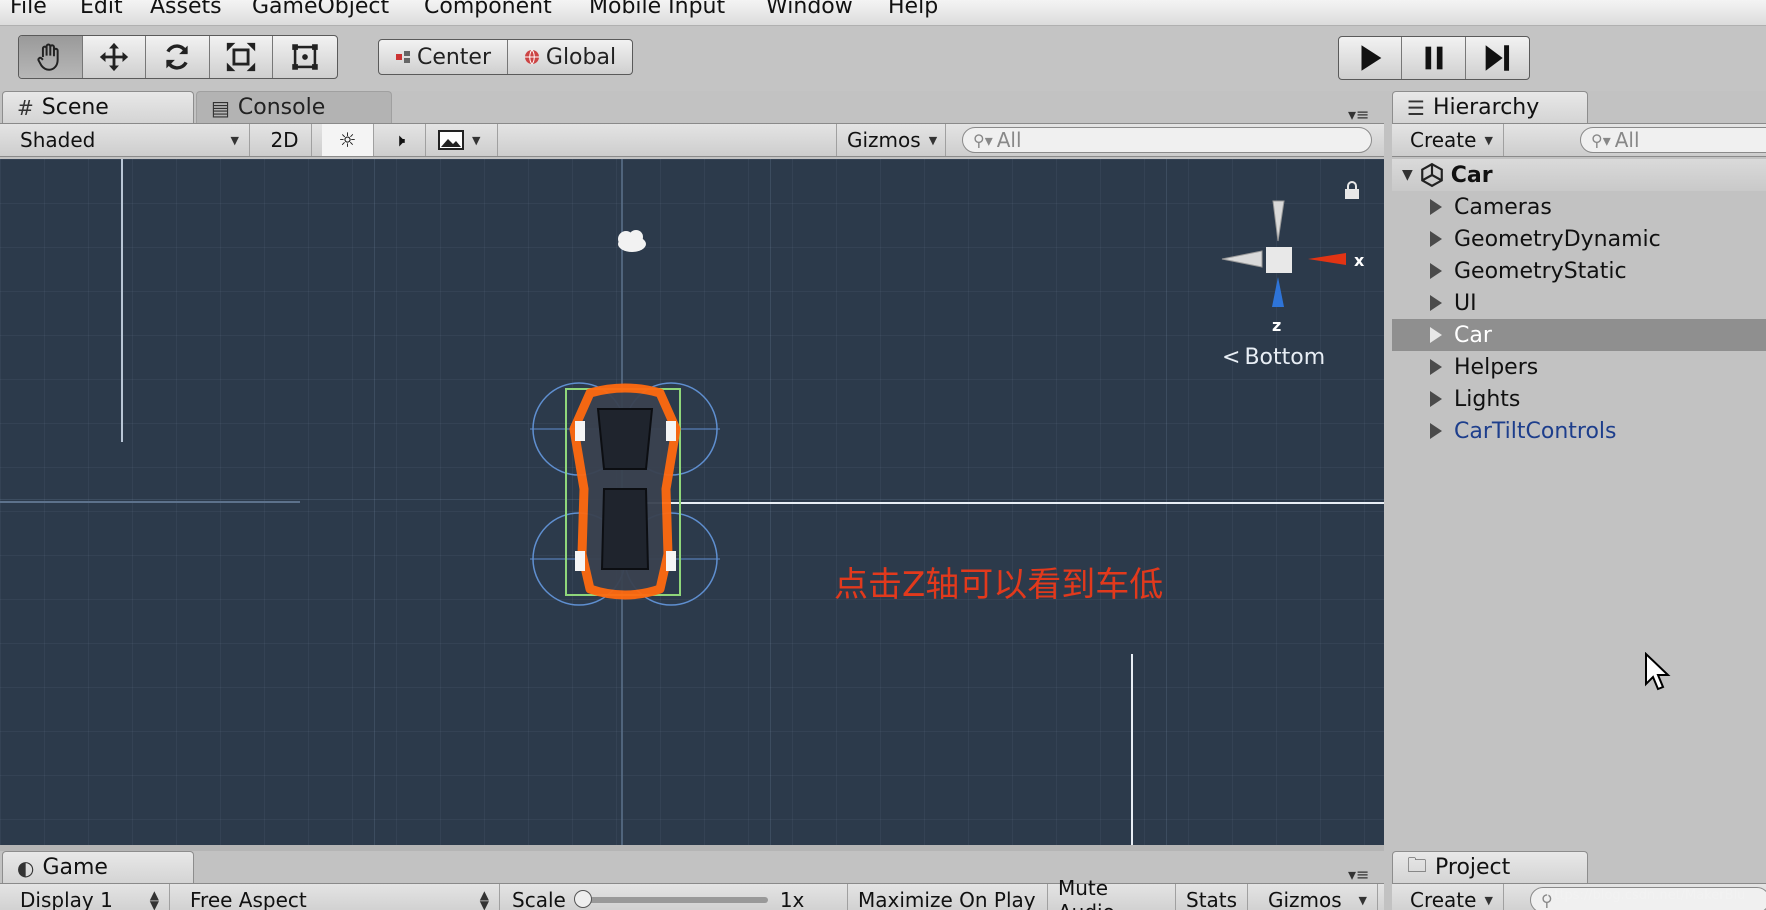 This screenshot has width=1766, height=910. I want to click on scale-thumb, so click(583, 899).